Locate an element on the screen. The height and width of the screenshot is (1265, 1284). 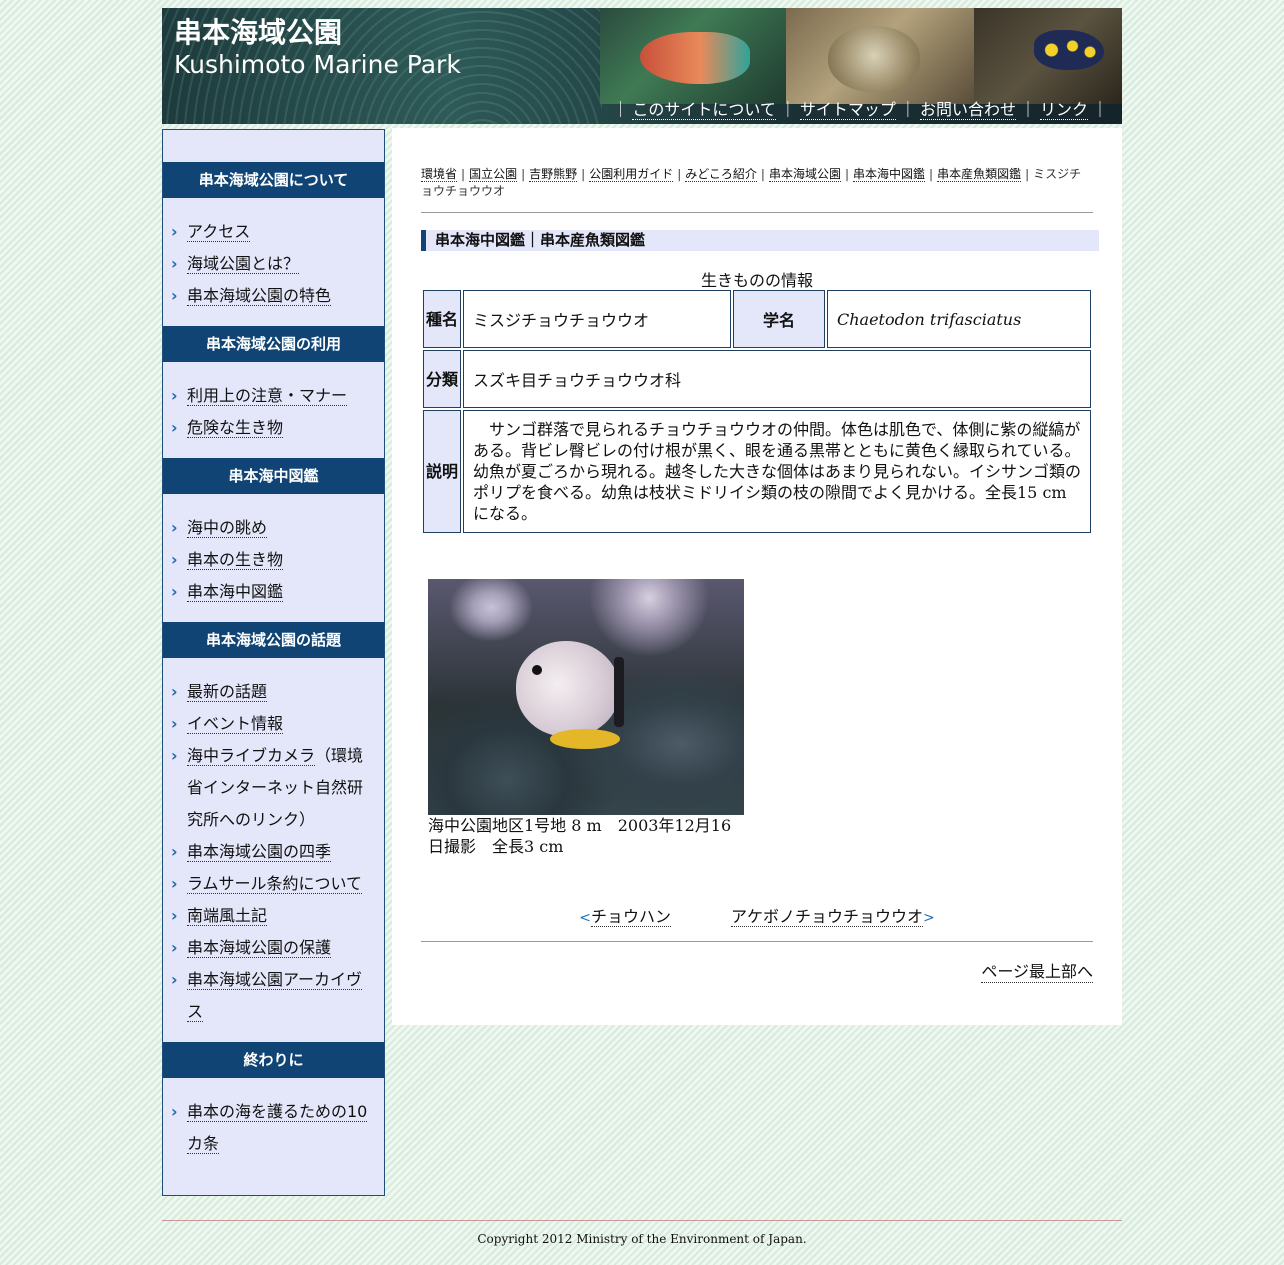
sidebar-link-events: イベント情報 is located at coordinates (235, 724).